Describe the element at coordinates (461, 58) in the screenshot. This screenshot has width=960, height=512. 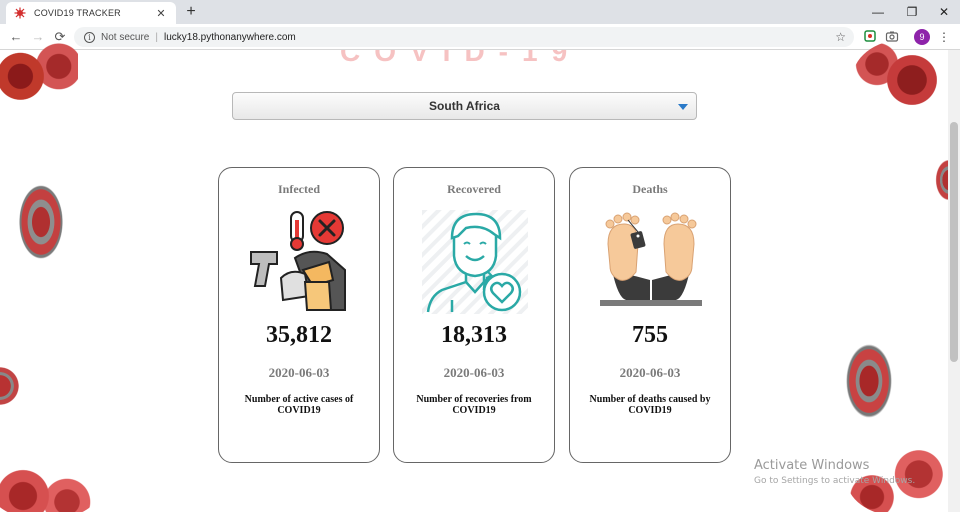
I see `page-header-title: COVID-19` at that location.